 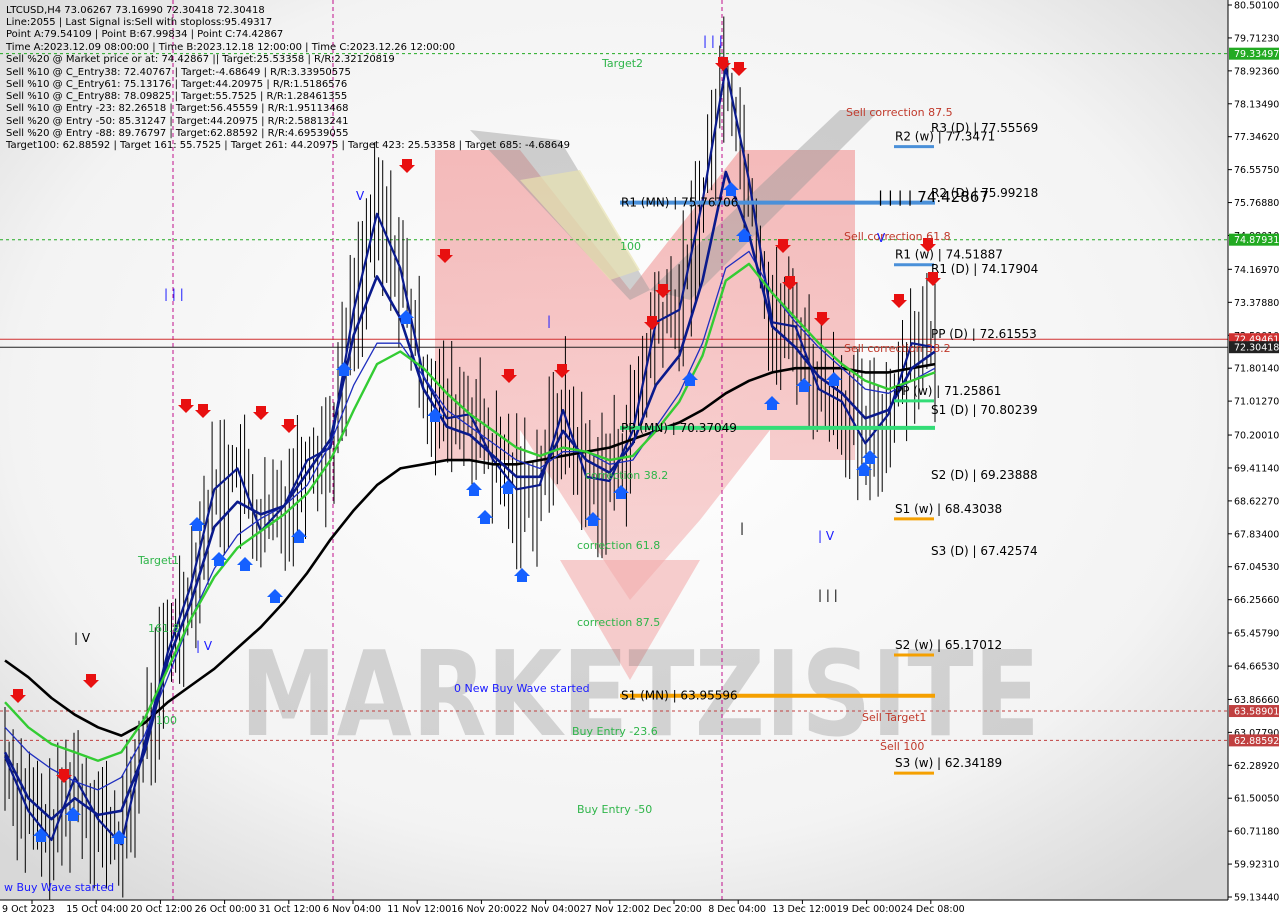 What do you see at coordinates (28, 909) in the screenshot?
I see `time-label-0: 9 Oct 2023` at bounding box center [28, 909].